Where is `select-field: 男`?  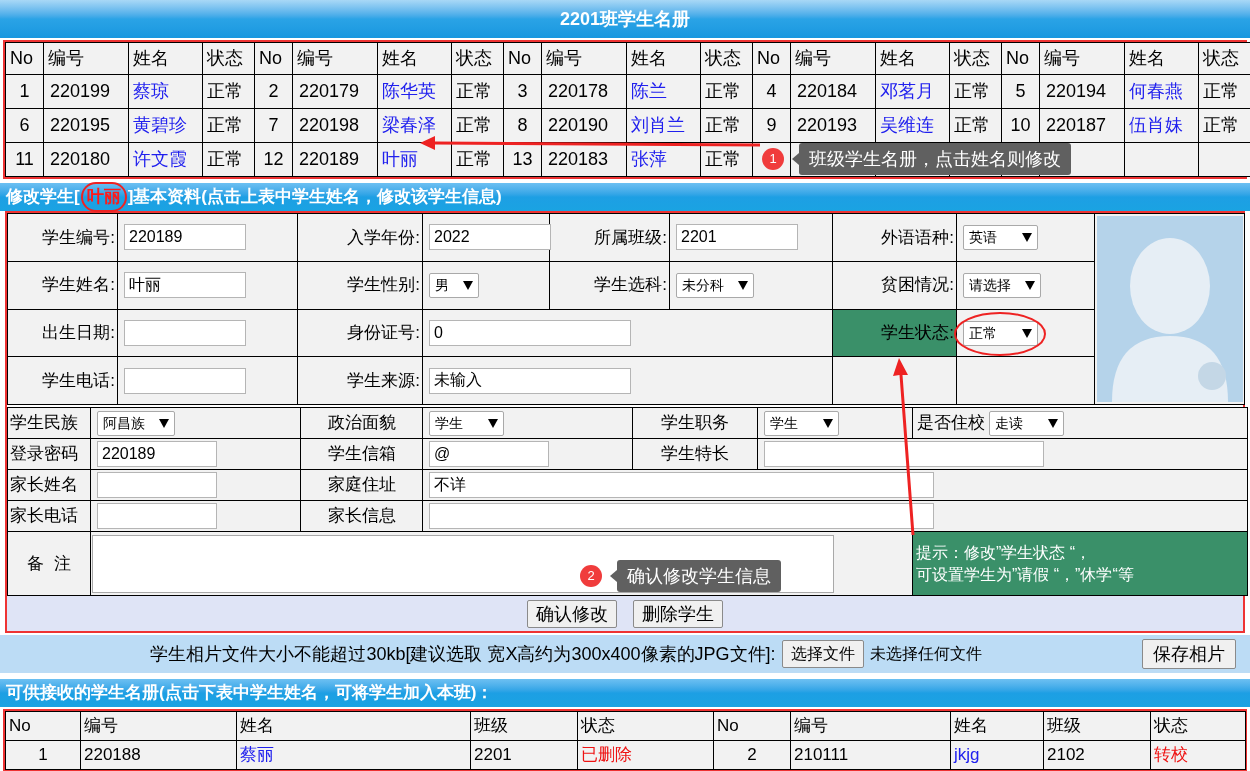
select-field: 男 is located at coordinates (454, 286).